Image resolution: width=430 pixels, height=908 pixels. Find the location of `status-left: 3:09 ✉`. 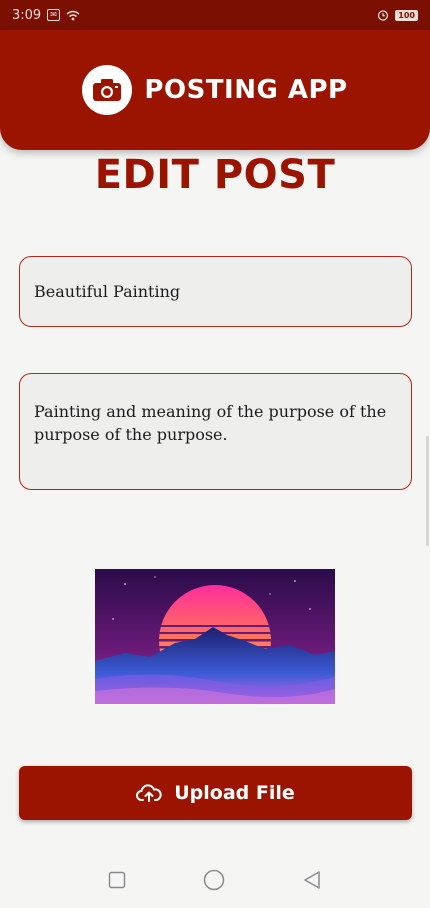

status-left: 3:09 ✉ is located at coordinates (46, 15).